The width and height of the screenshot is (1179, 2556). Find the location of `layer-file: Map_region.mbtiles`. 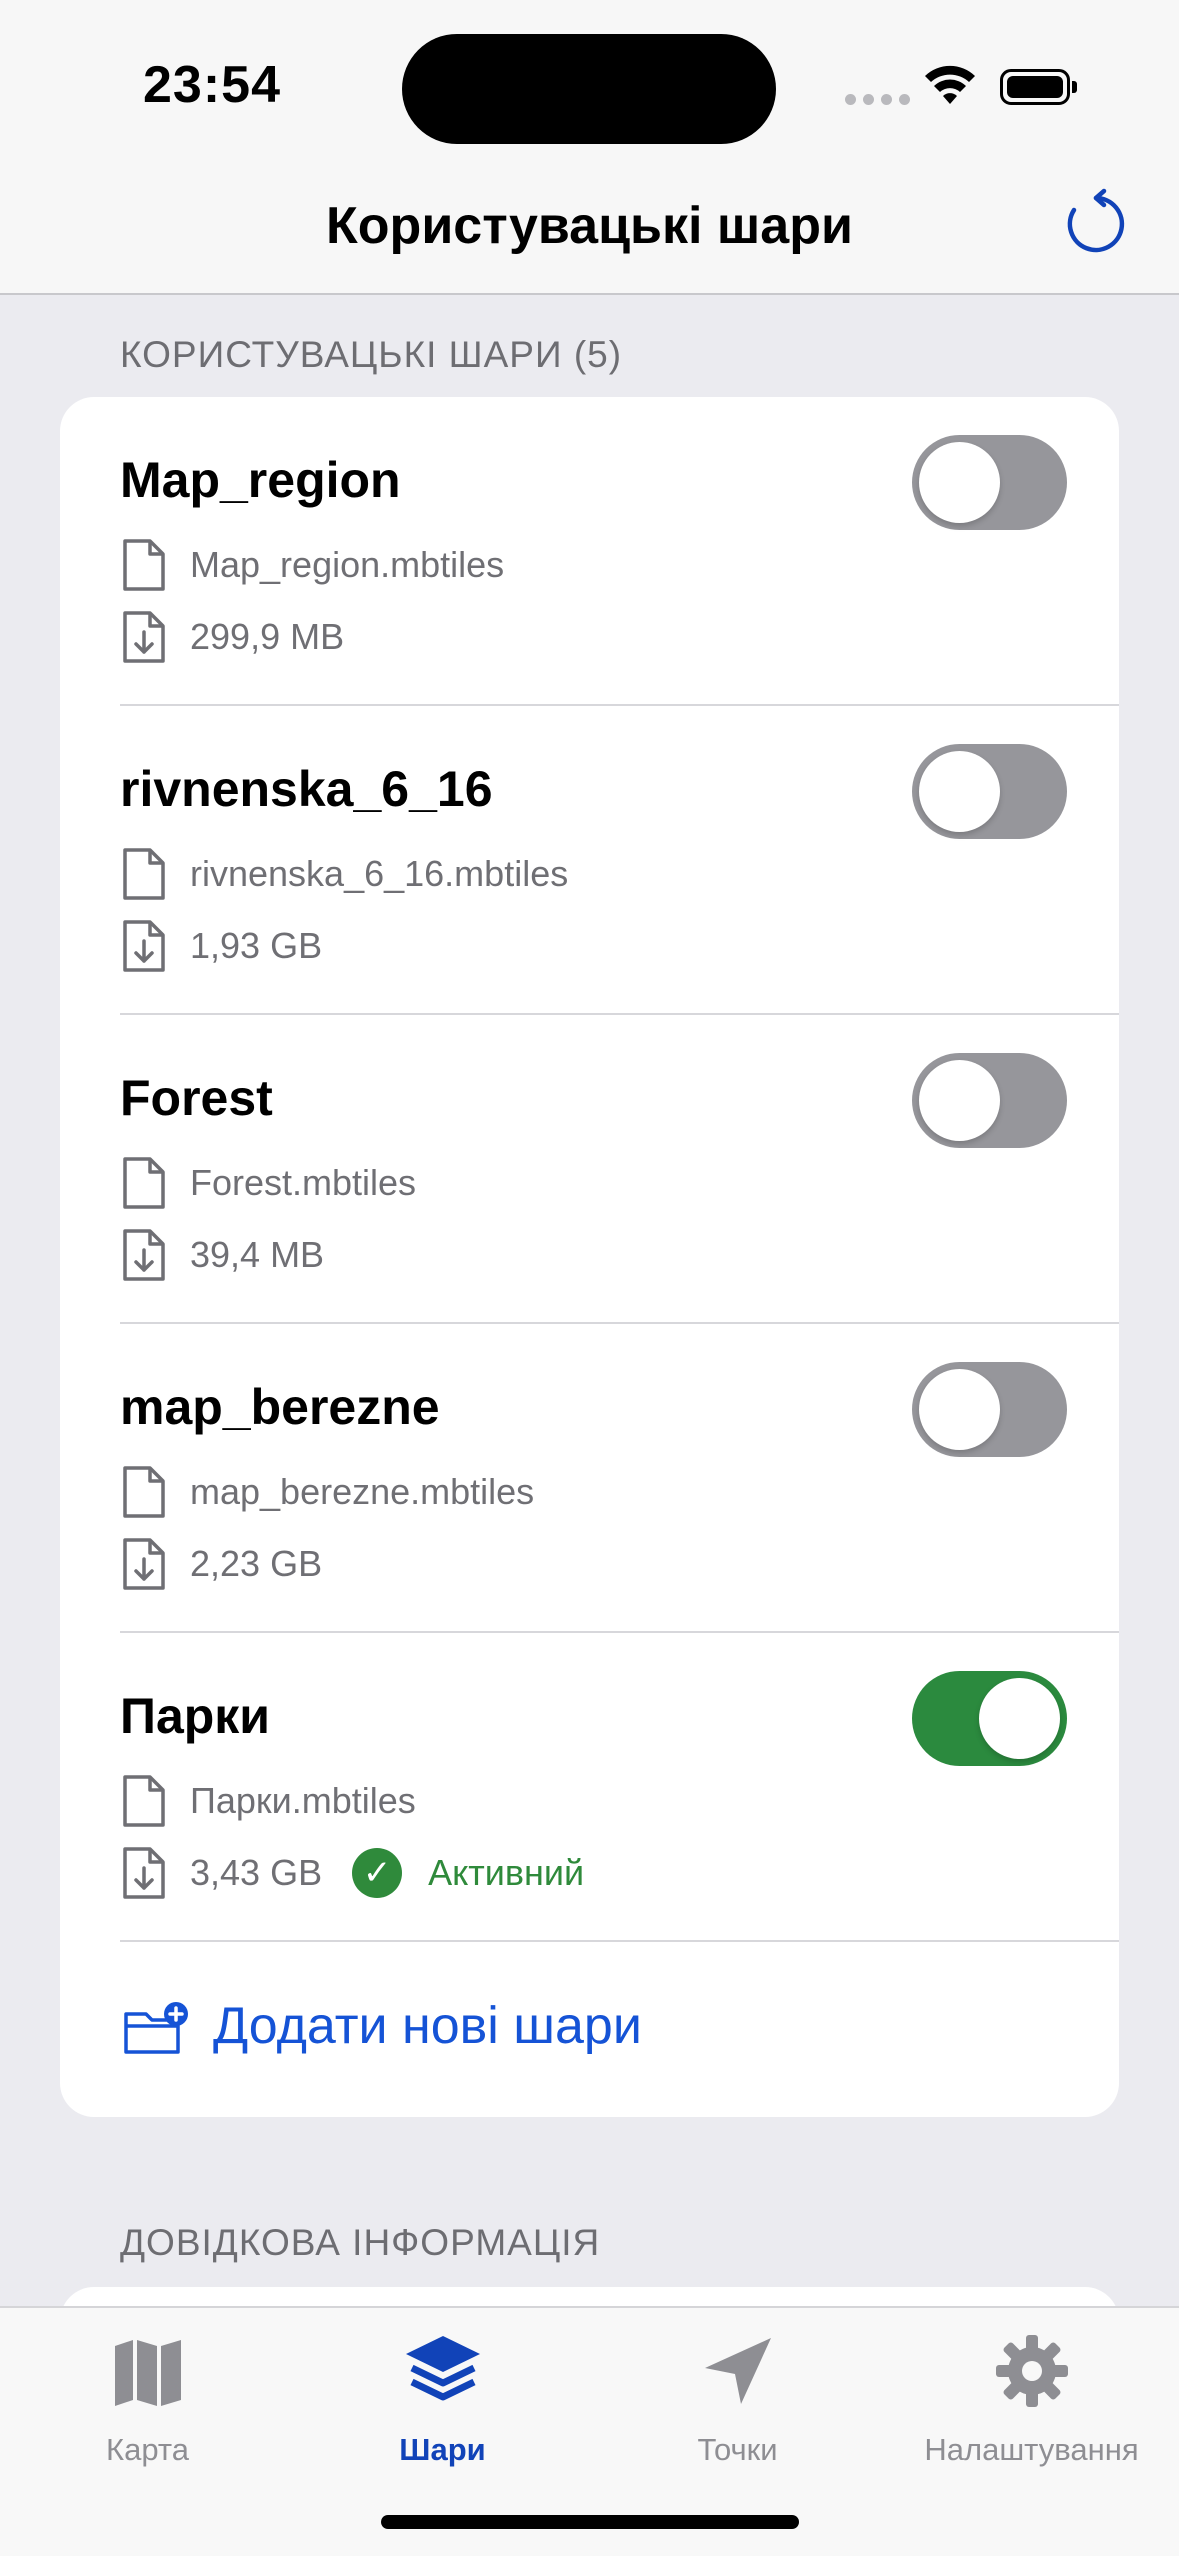

layer-file: Map_region.mbtiles is located at coordinates (312, 565).